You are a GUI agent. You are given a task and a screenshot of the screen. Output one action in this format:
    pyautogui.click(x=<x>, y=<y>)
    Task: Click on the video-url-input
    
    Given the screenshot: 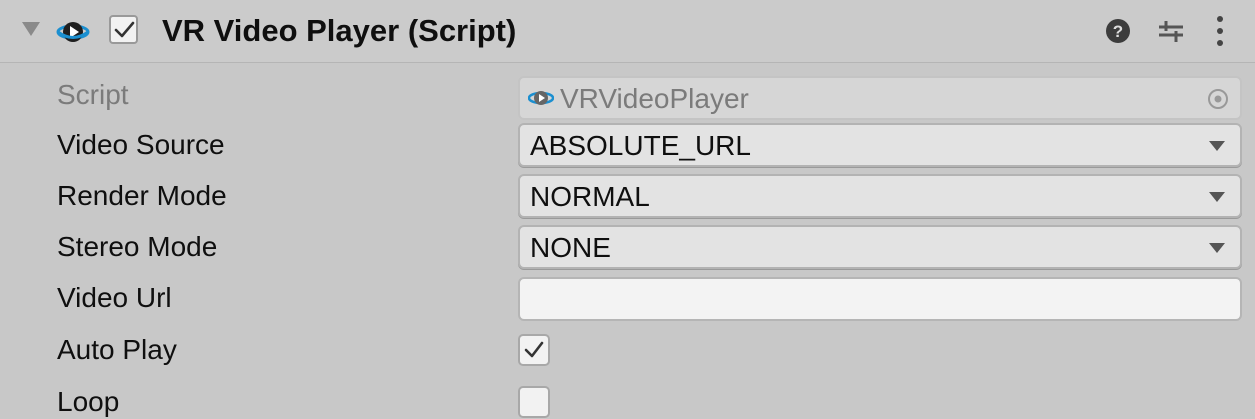 What is the action you would take?
    pyautogui.click(x=880, y=299)
    